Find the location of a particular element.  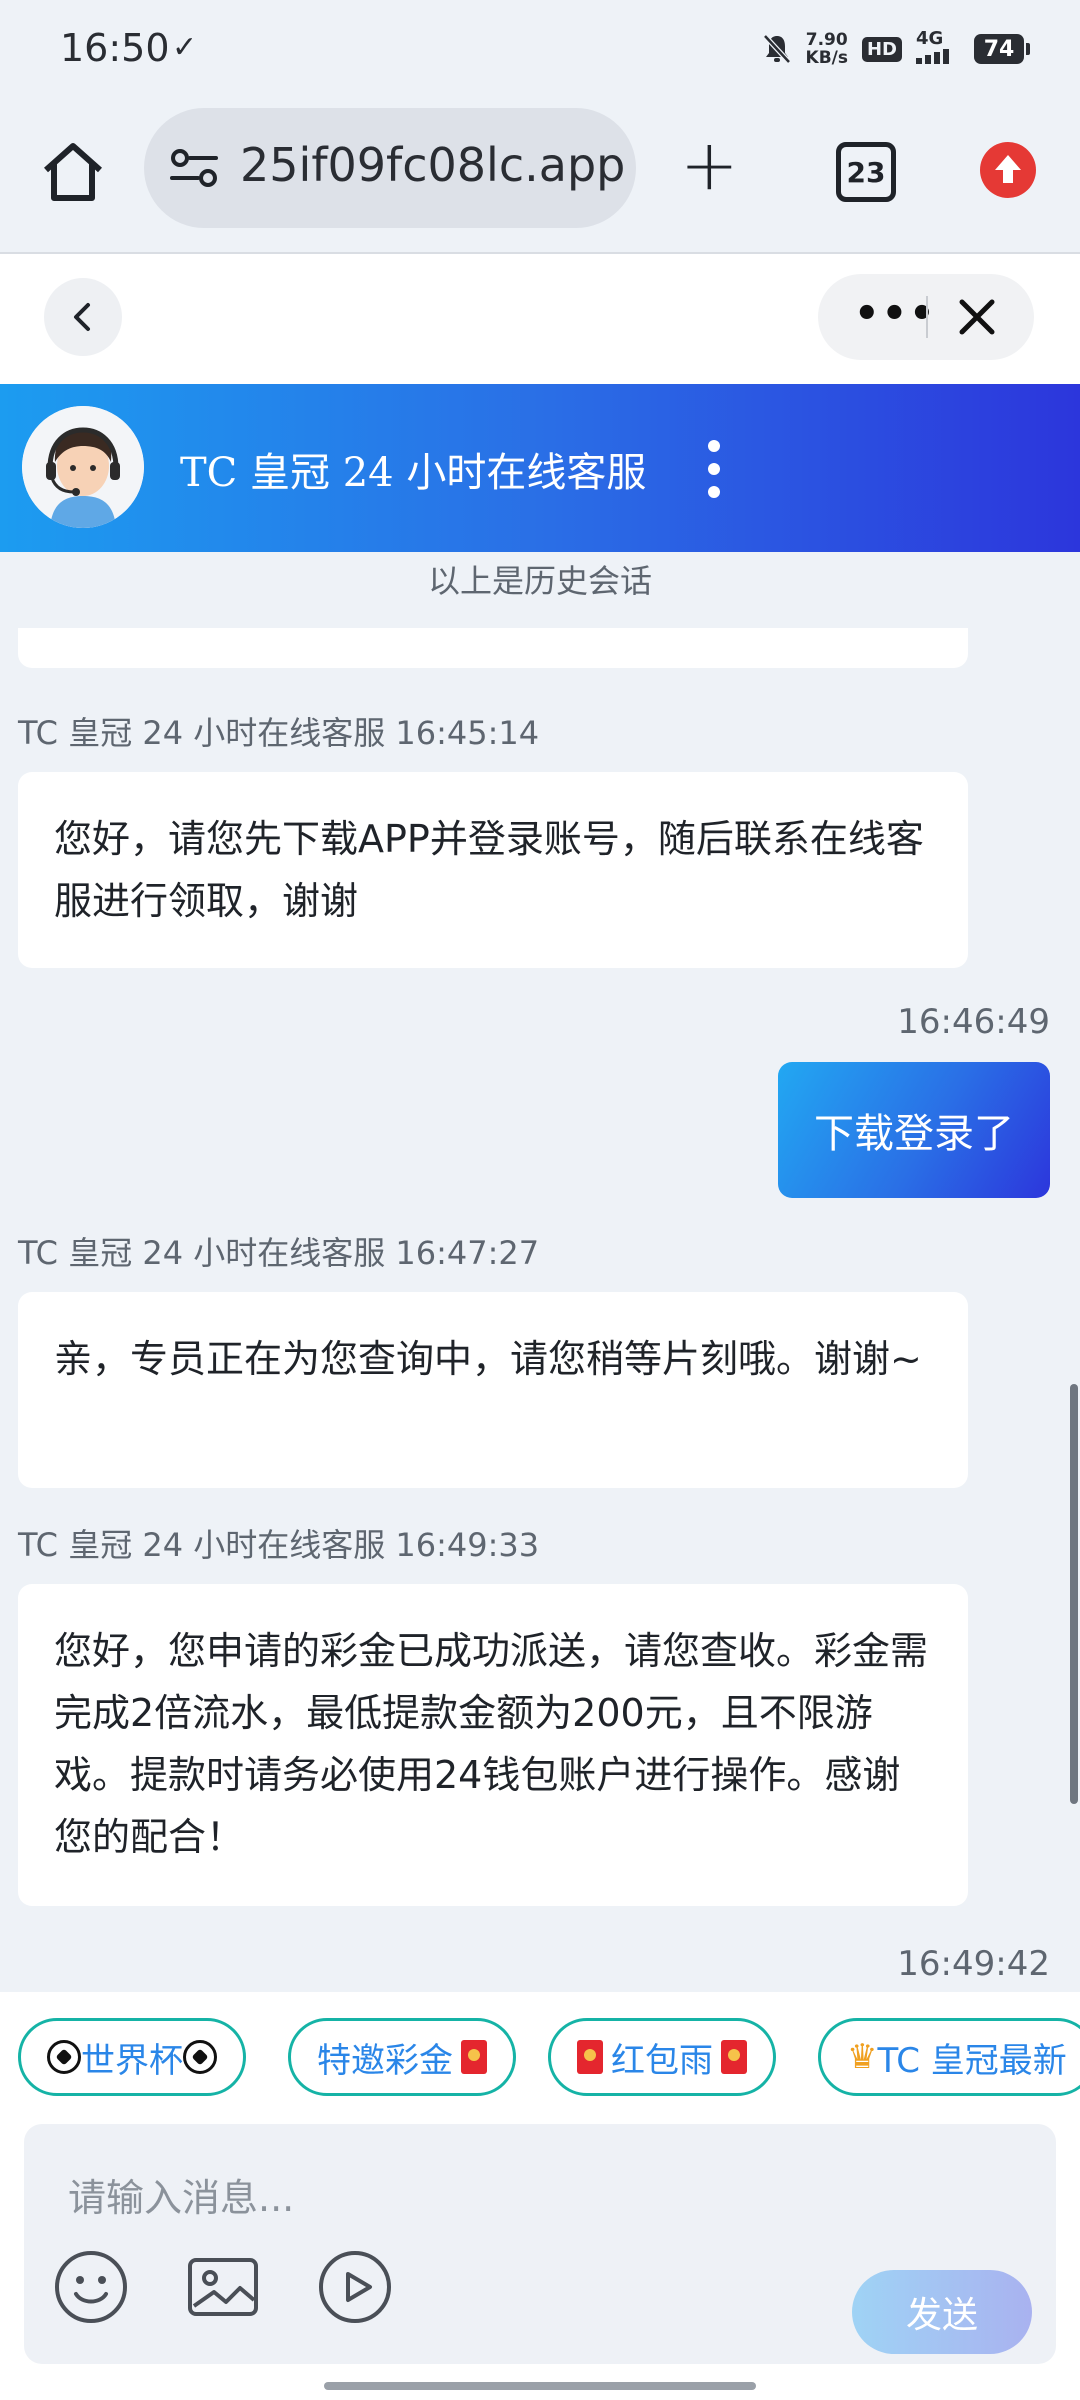

back-button is located at coordinates (83, 317).